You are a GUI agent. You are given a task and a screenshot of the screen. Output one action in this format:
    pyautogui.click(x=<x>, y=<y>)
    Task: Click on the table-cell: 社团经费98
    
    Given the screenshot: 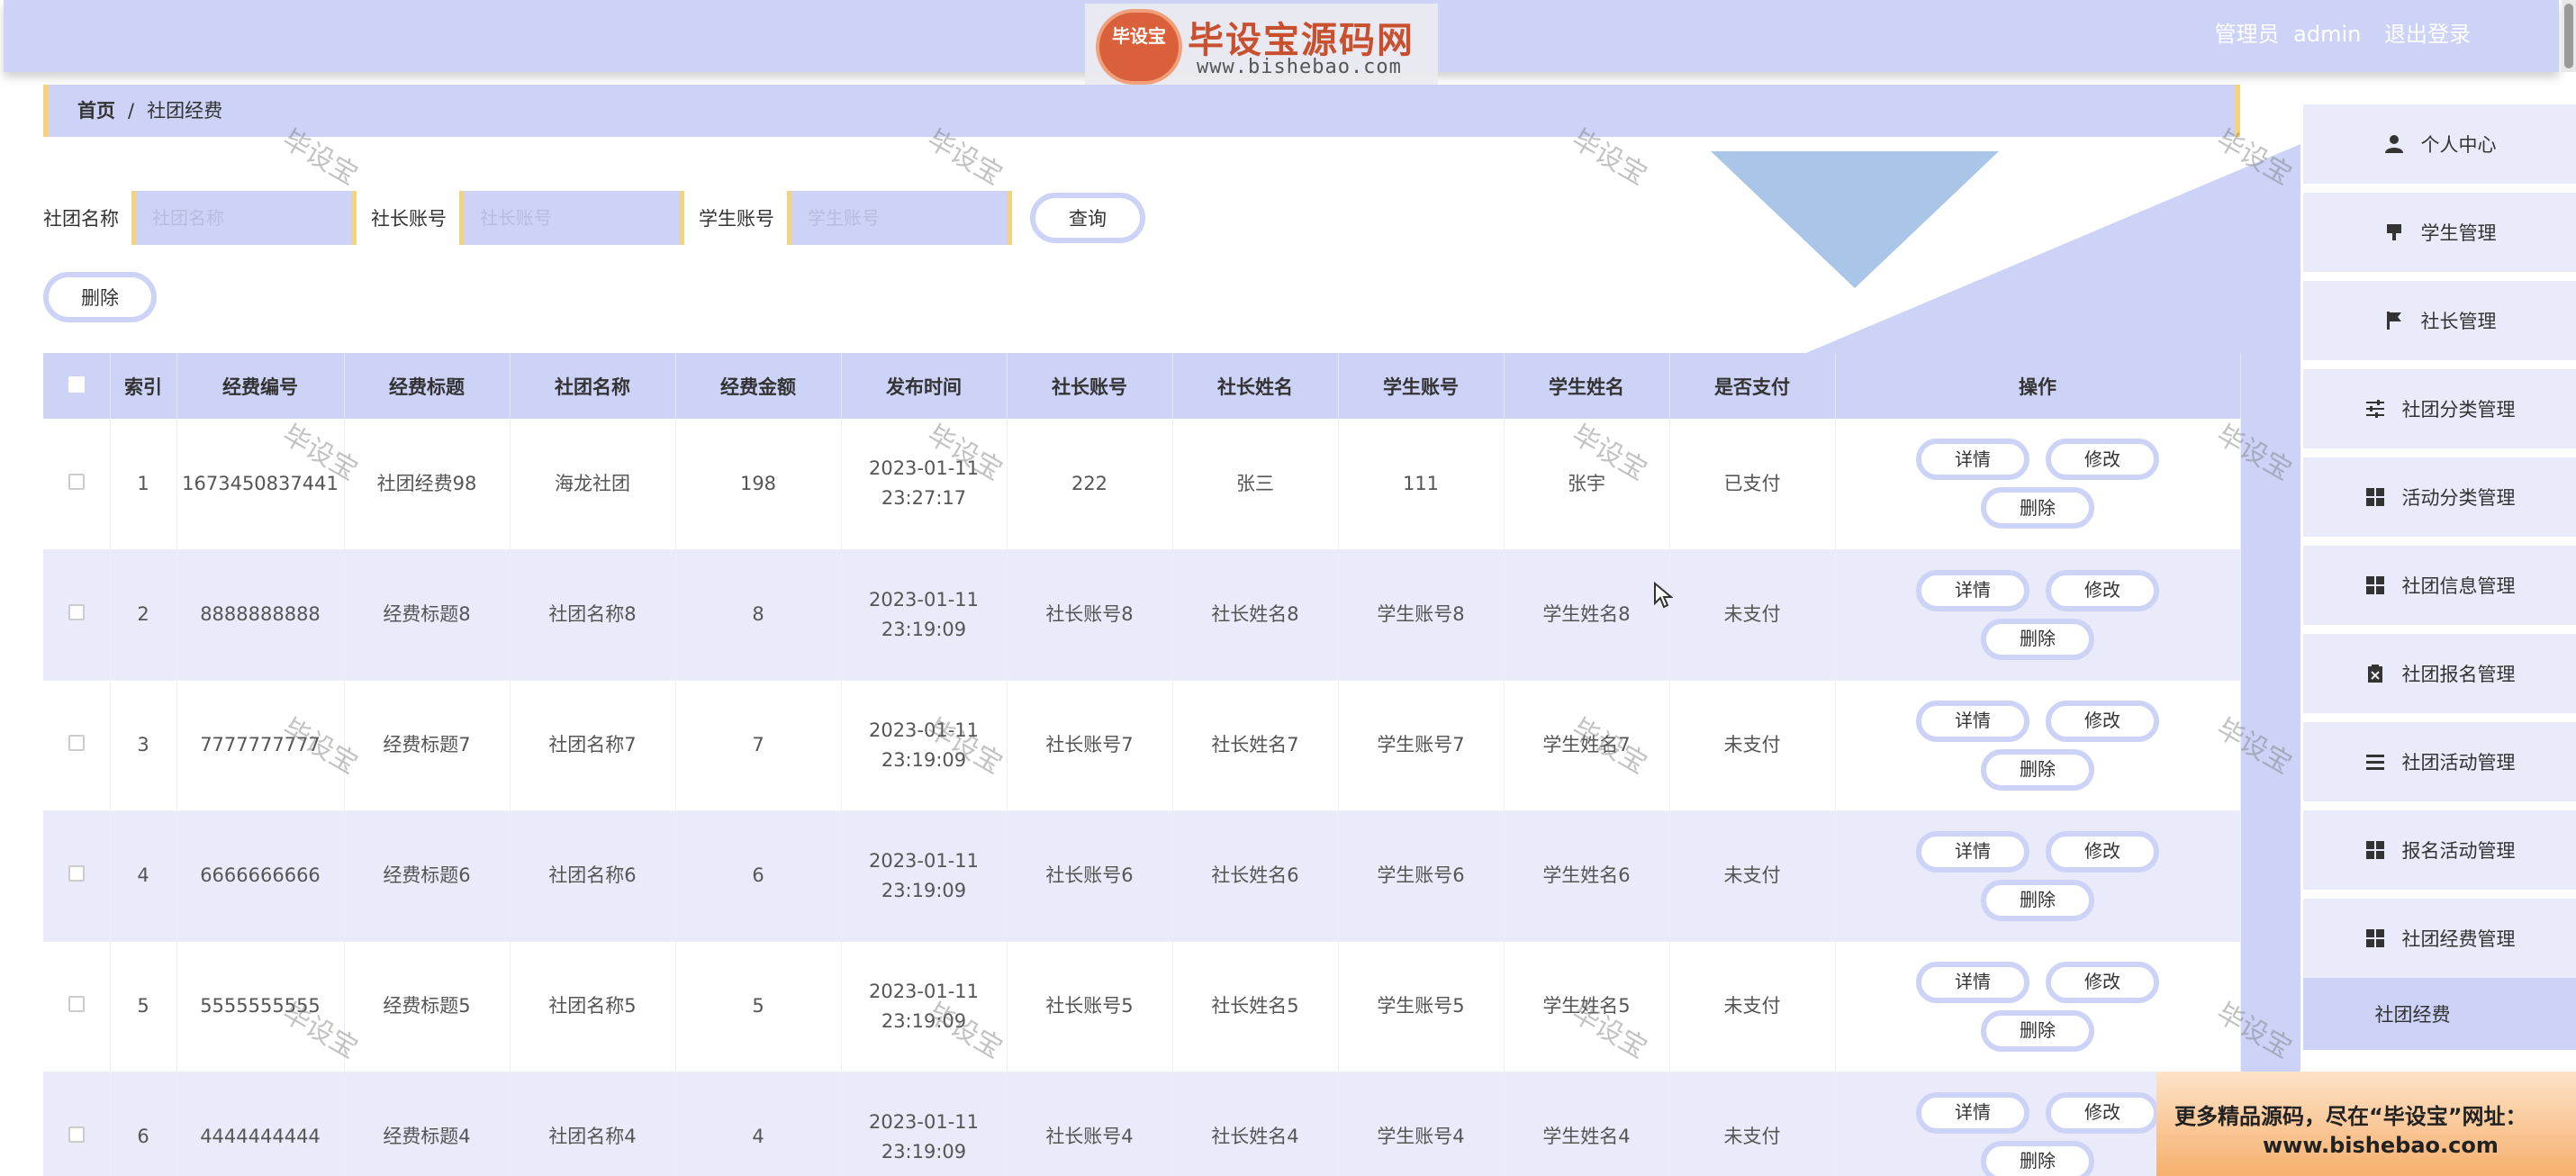 What is the action you would take?
    pyautogui.click(x=427, y=484)
    